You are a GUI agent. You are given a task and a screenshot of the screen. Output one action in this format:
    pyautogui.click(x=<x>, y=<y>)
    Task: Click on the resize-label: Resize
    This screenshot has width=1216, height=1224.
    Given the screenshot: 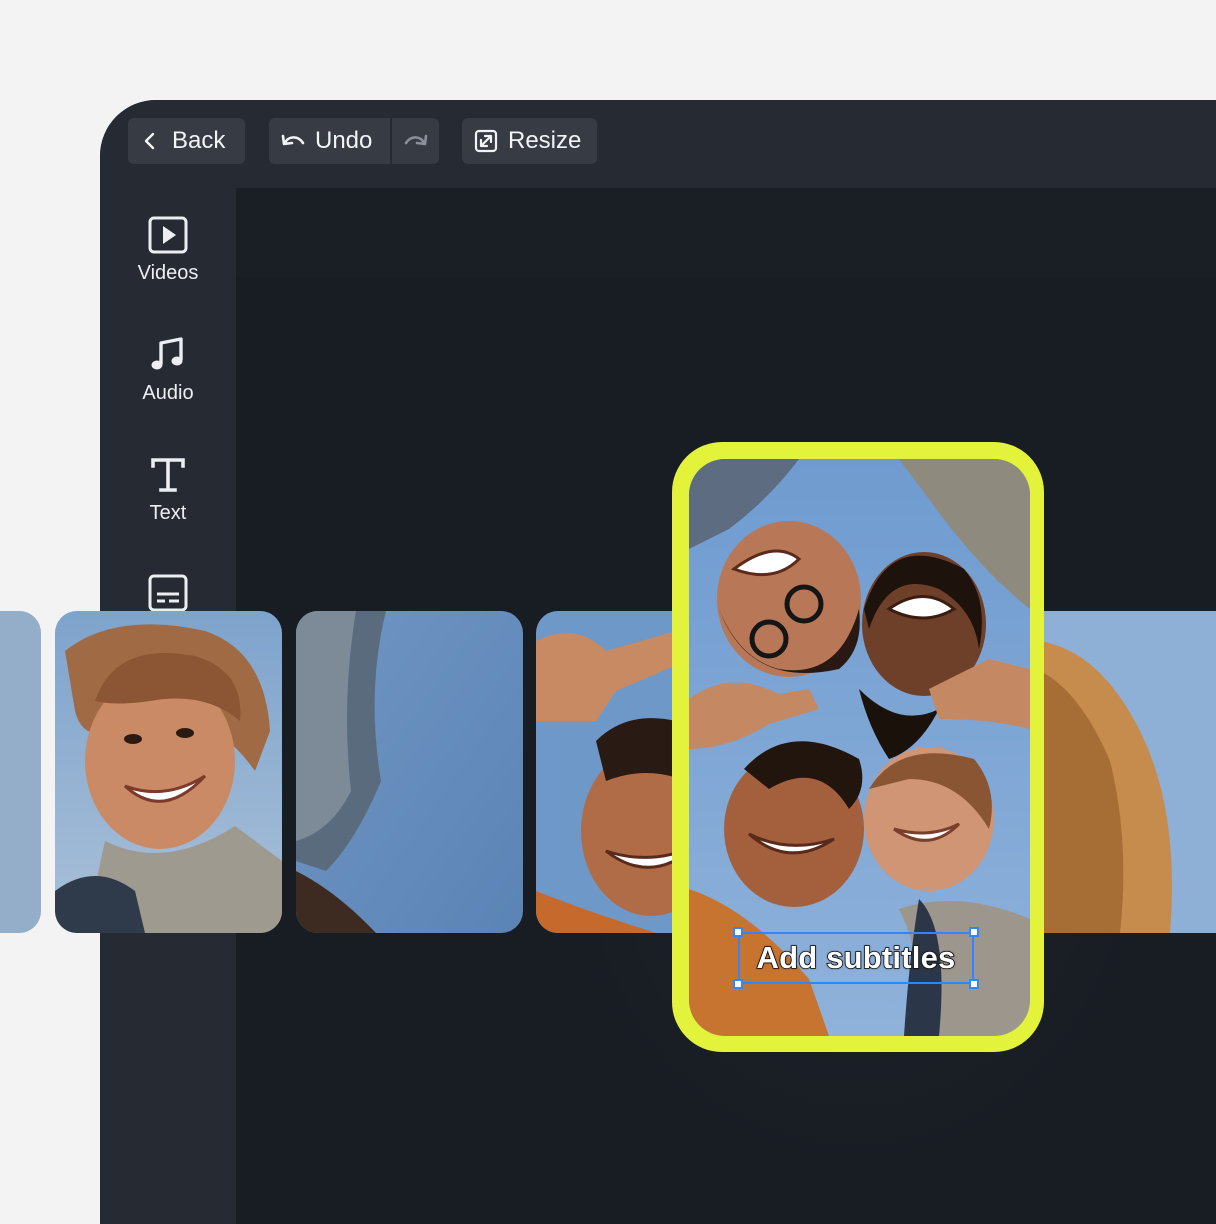 What is the action you would take?
    pyautogui.click(x=545, y=140)
    